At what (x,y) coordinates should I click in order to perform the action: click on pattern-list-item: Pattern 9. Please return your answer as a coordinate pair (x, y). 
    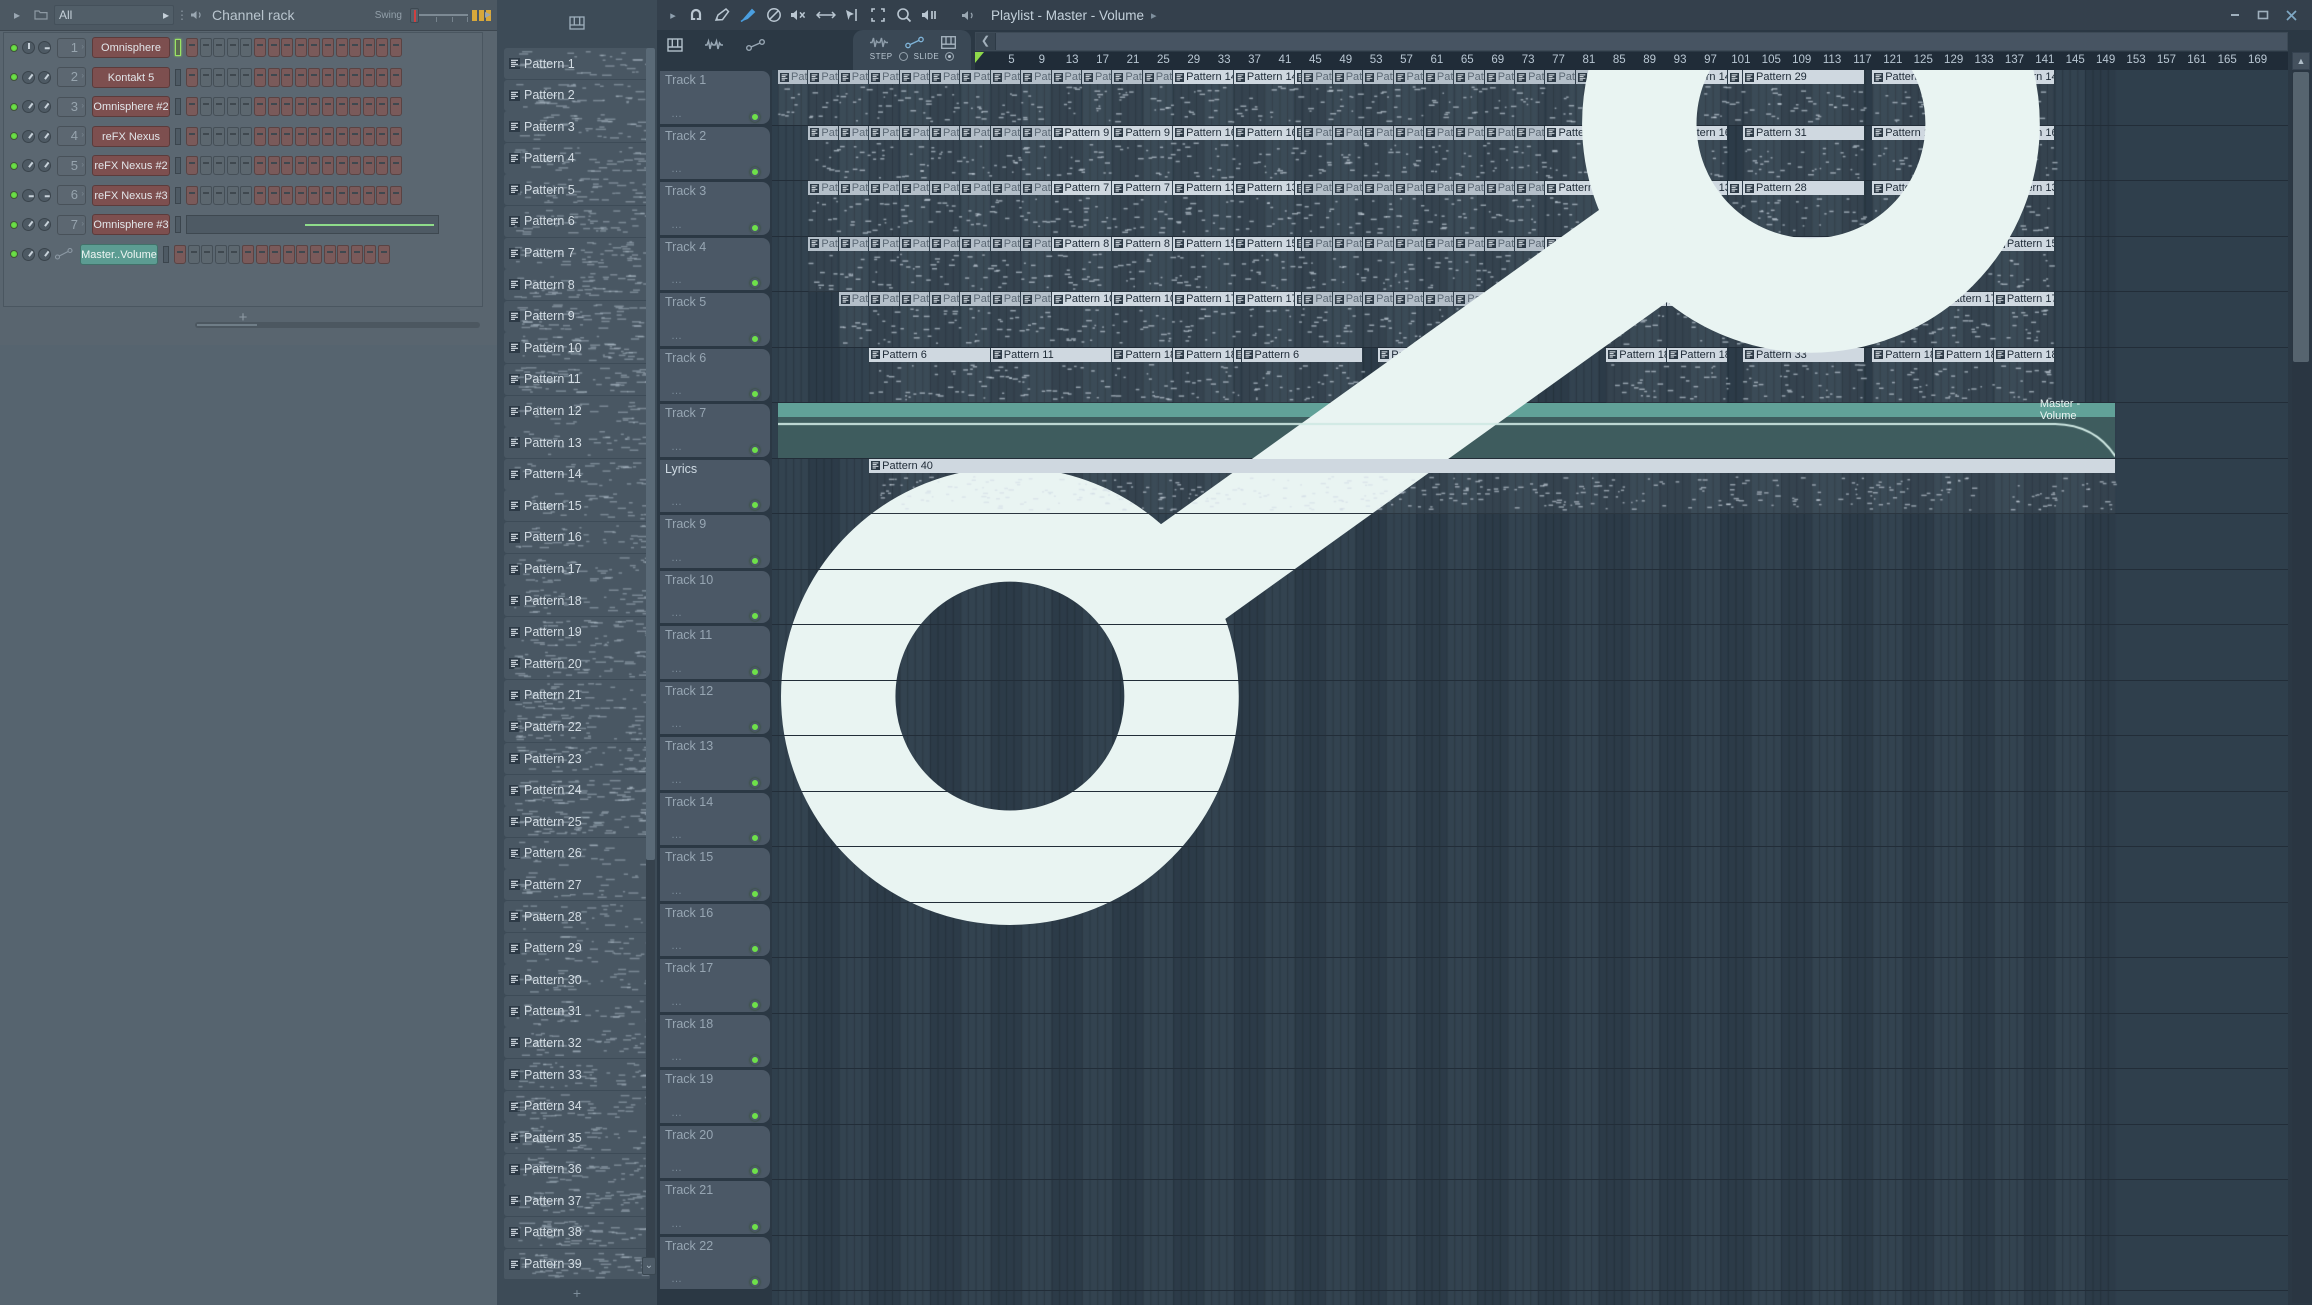
    Looking at the image, I should click on (577, 316).